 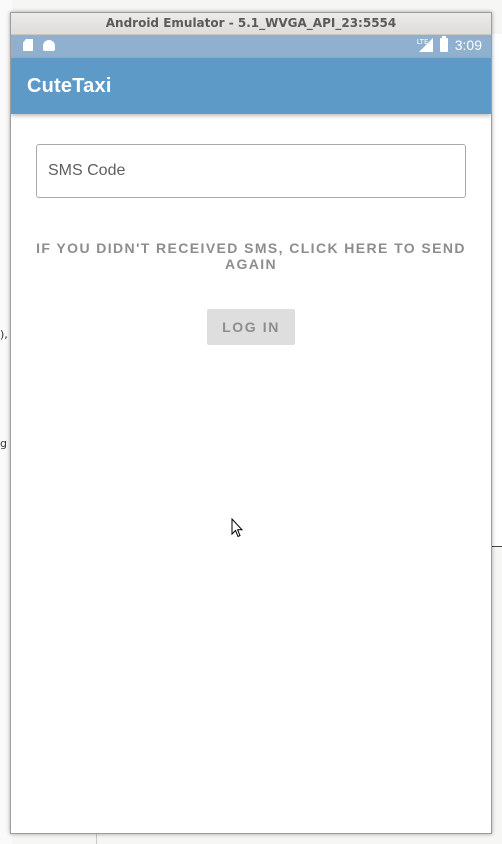 What do you see at coordinates (69, 86) in the screenshot?
I see `app-title: CuteTaxi` at bounding box center [69, 86].